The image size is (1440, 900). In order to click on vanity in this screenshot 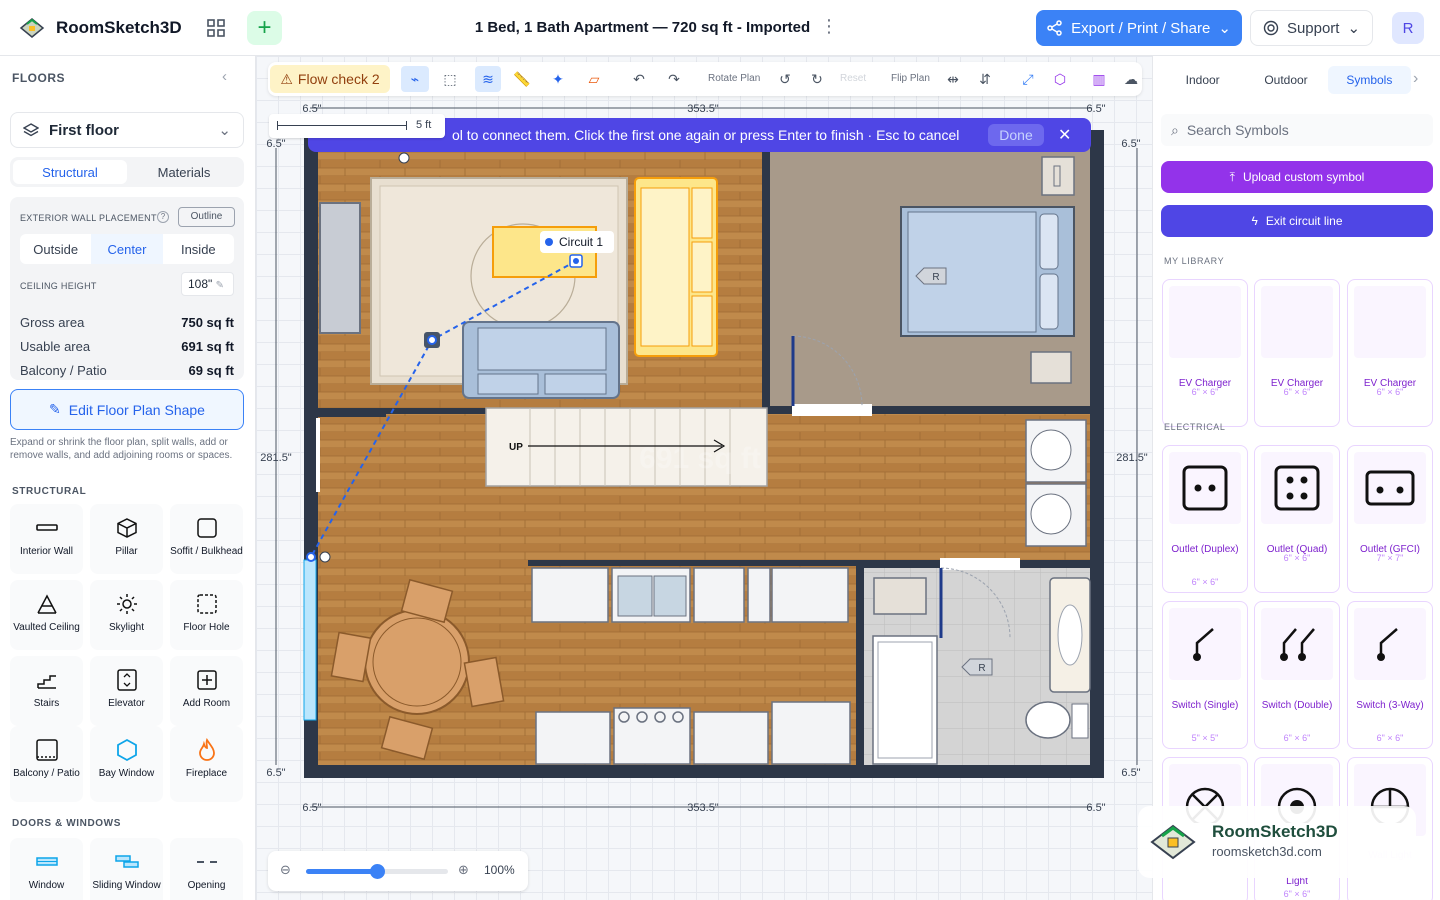, I will do `click(900, 596)`.